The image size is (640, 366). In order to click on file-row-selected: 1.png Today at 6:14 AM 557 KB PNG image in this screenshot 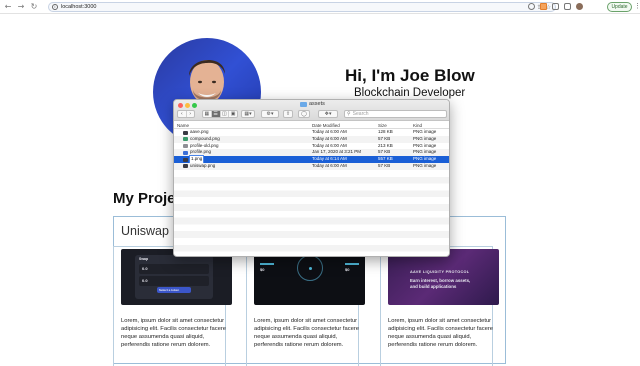, I will do `click(311, 159)`.